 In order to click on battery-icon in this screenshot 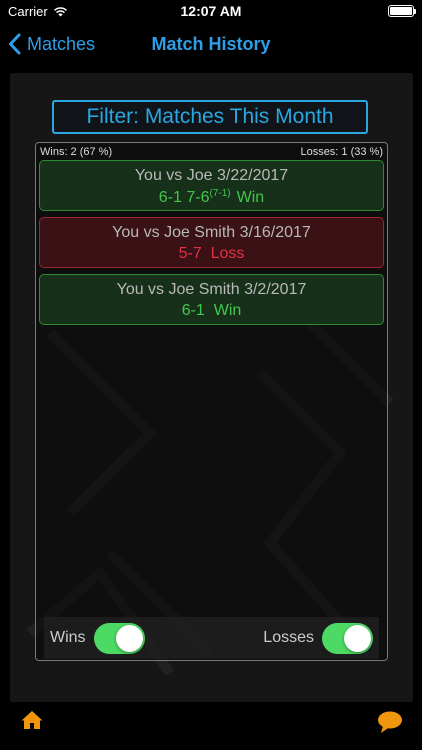, I will do `click(402, 11)`.